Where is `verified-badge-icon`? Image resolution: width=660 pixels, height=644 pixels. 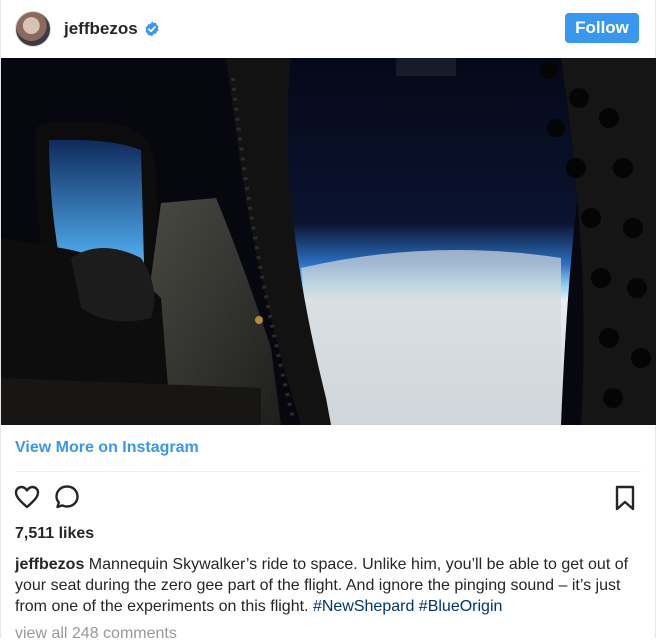
verified-badge-icon is located at coordinates (152, 29).